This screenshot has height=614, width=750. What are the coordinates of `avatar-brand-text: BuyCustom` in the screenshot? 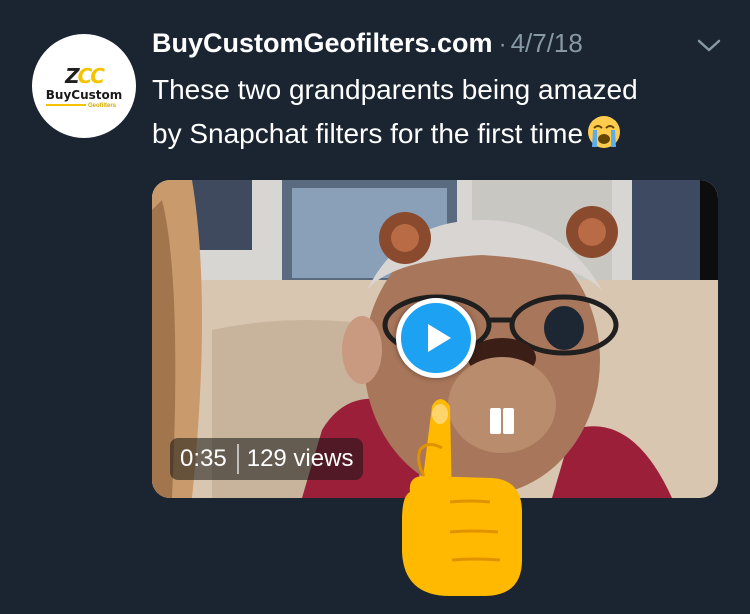 It's located at (84, 95).